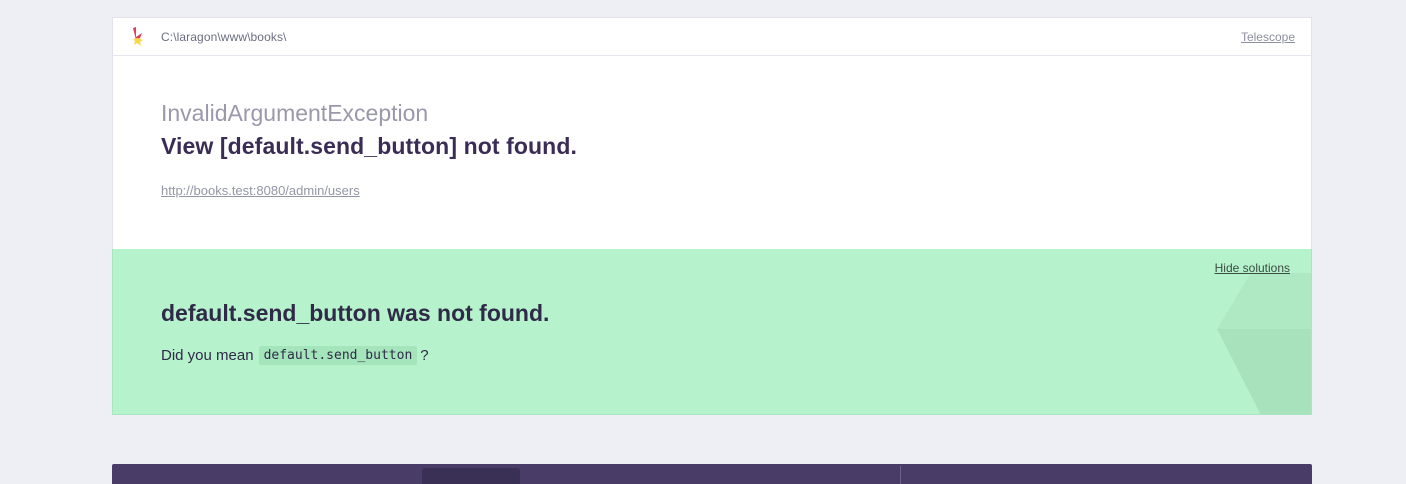  What do you see at coordinates (712, 37) in the screenshot?
I see `error-topbar: C:\laragon\www\books\ Telescope` at bounding box center [712, 37].